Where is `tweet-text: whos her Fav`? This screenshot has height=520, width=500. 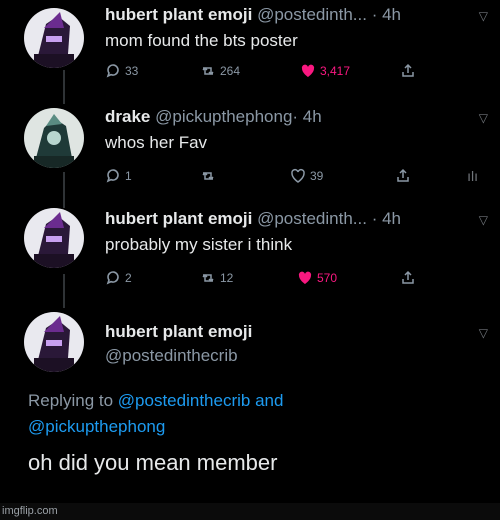
tweet-text: whos her Fav is located at coordinates (156, 142).